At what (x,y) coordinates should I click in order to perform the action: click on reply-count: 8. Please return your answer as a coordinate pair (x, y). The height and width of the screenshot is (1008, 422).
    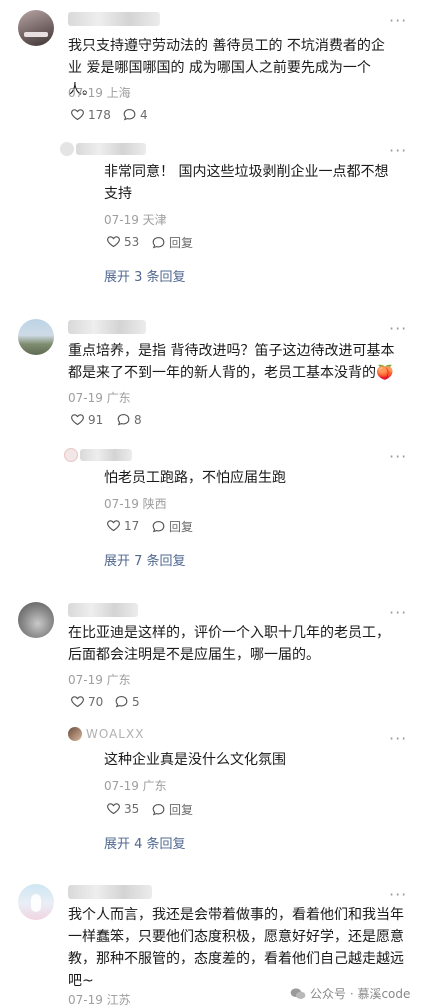
    Looking at the image, I should click on (138, 419).